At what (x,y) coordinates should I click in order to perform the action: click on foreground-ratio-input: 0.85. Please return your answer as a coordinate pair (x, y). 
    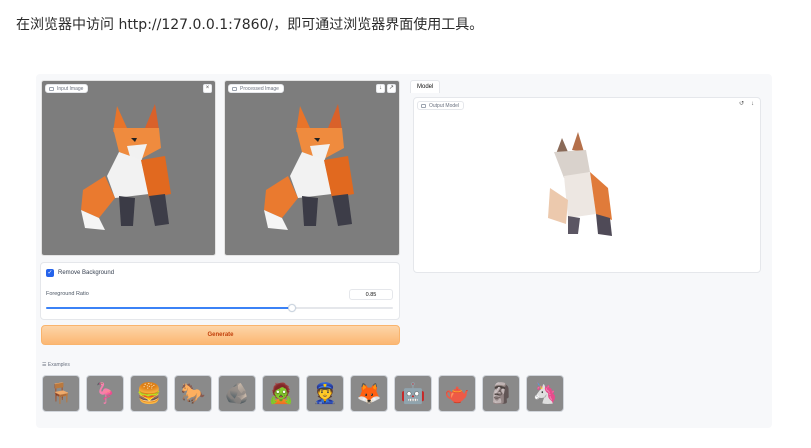
    Looking at the image, I should click on (371, 294).